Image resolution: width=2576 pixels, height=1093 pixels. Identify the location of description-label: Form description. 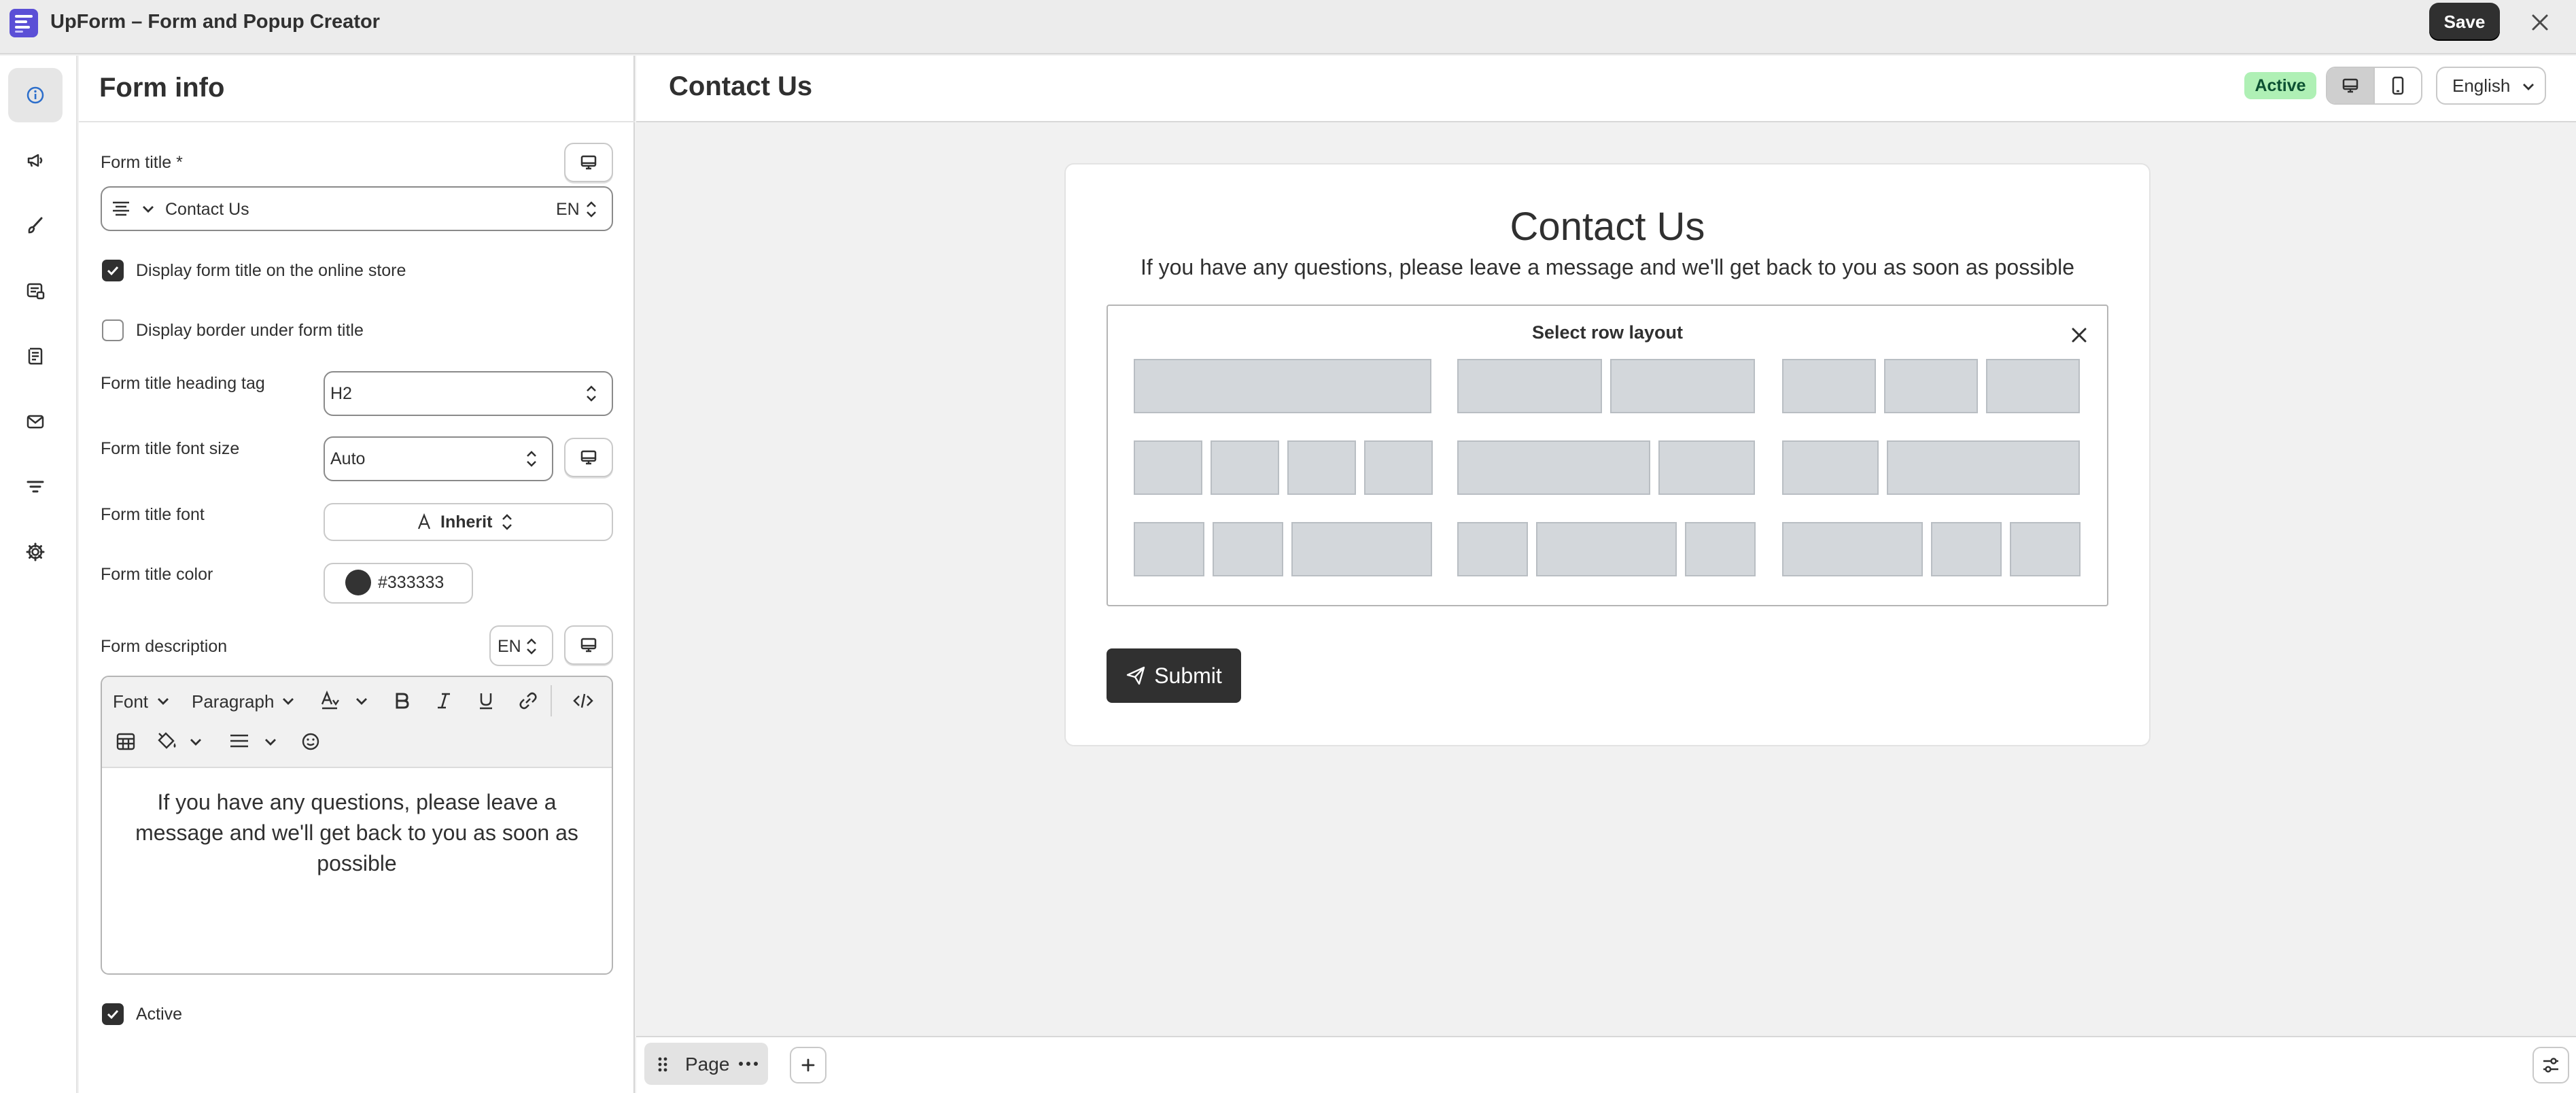
(164, 646).